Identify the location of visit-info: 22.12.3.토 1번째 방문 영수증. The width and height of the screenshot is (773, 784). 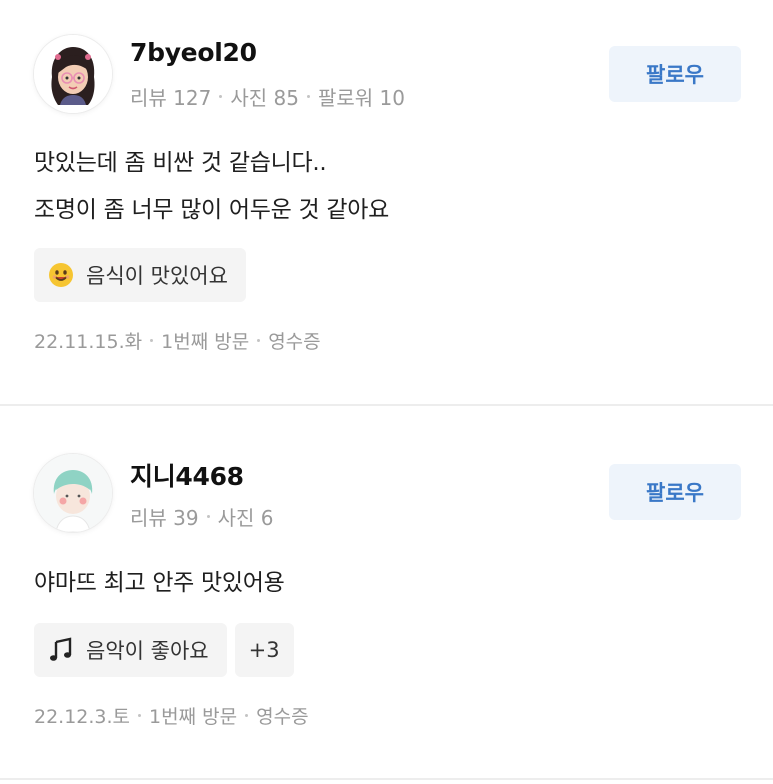
(171, 715).